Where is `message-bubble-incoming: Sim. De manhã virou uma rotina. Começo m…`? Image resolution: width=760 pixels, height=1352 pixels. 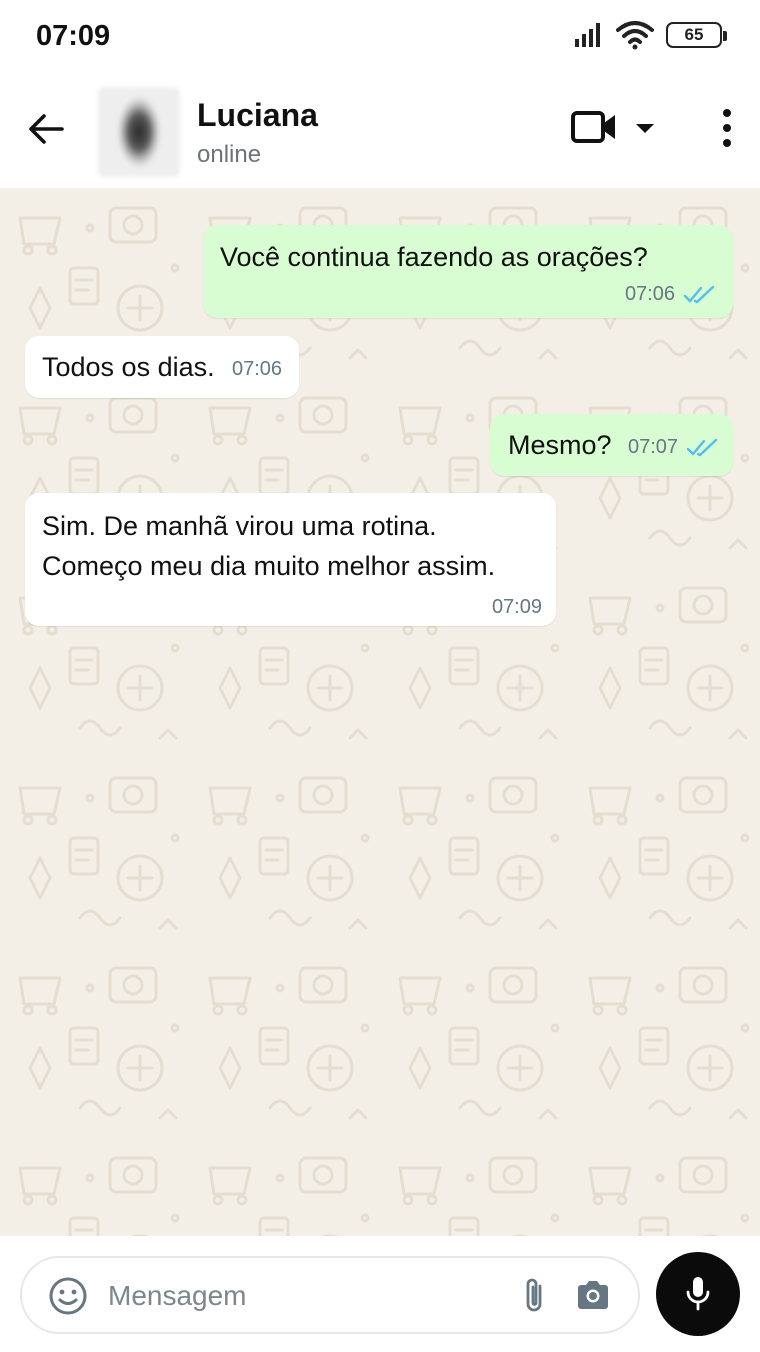
message-bubble-incoming: Sim. De manhã virou uma rotina. Começo m… is located at coordinates (290, 559).